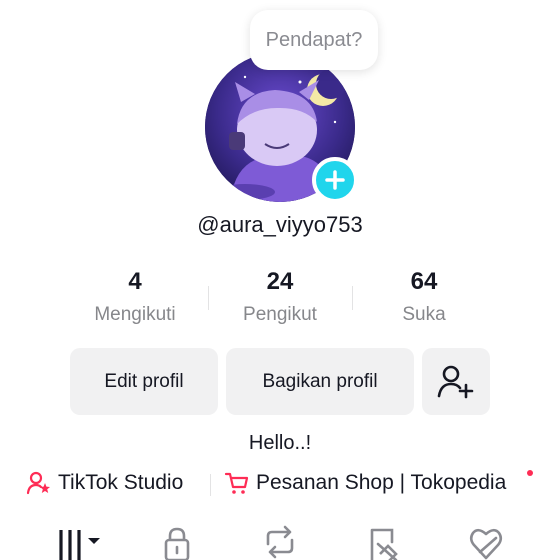 The image size is (560, 560). What do you see at coordinates (280, 281) in the screenshot?
I see `stat-followers-value: 24` at bounding box center [280, 281].